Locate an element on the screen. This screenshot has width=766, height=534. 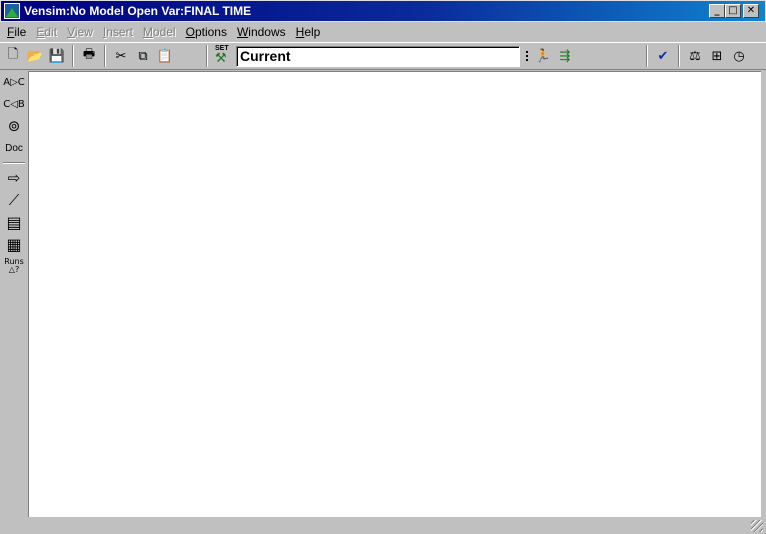
menu-view: View is located at coordinates (80, 32).